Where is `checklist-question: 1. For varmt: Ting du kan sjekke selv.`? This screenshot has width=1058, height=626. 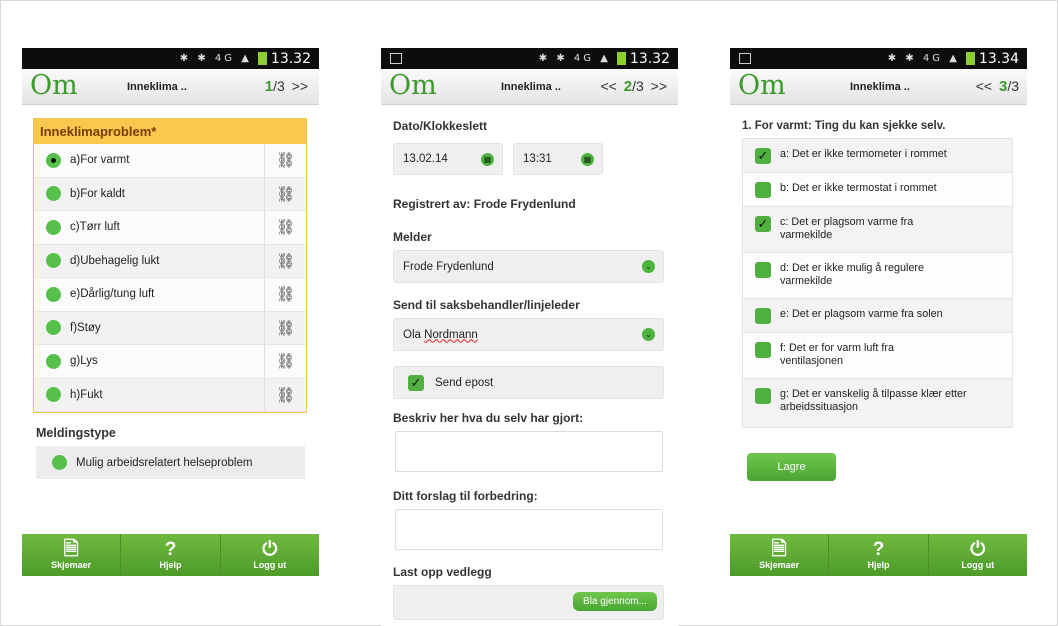 checklist-question: 1. For varmt: Ting du kan sjekke selv. is located at coordinates (844, 126).